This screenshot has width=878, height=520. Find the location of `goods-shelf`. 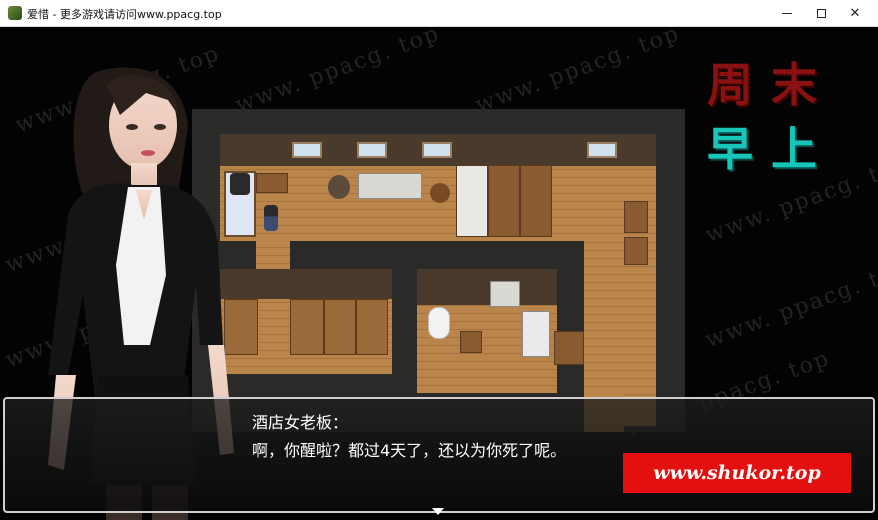

goods-shelf is located at coordinates (472, 201).